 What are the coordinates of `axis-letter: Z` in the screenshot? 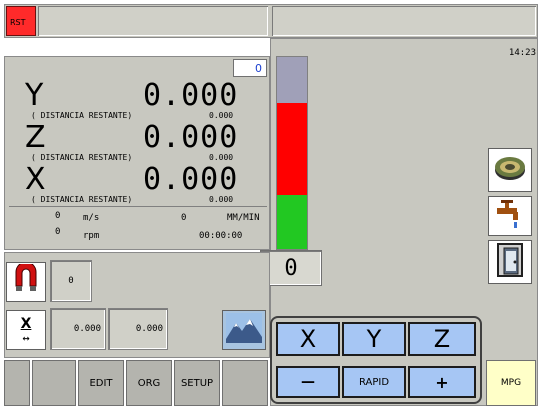 It's located at (35, 137).